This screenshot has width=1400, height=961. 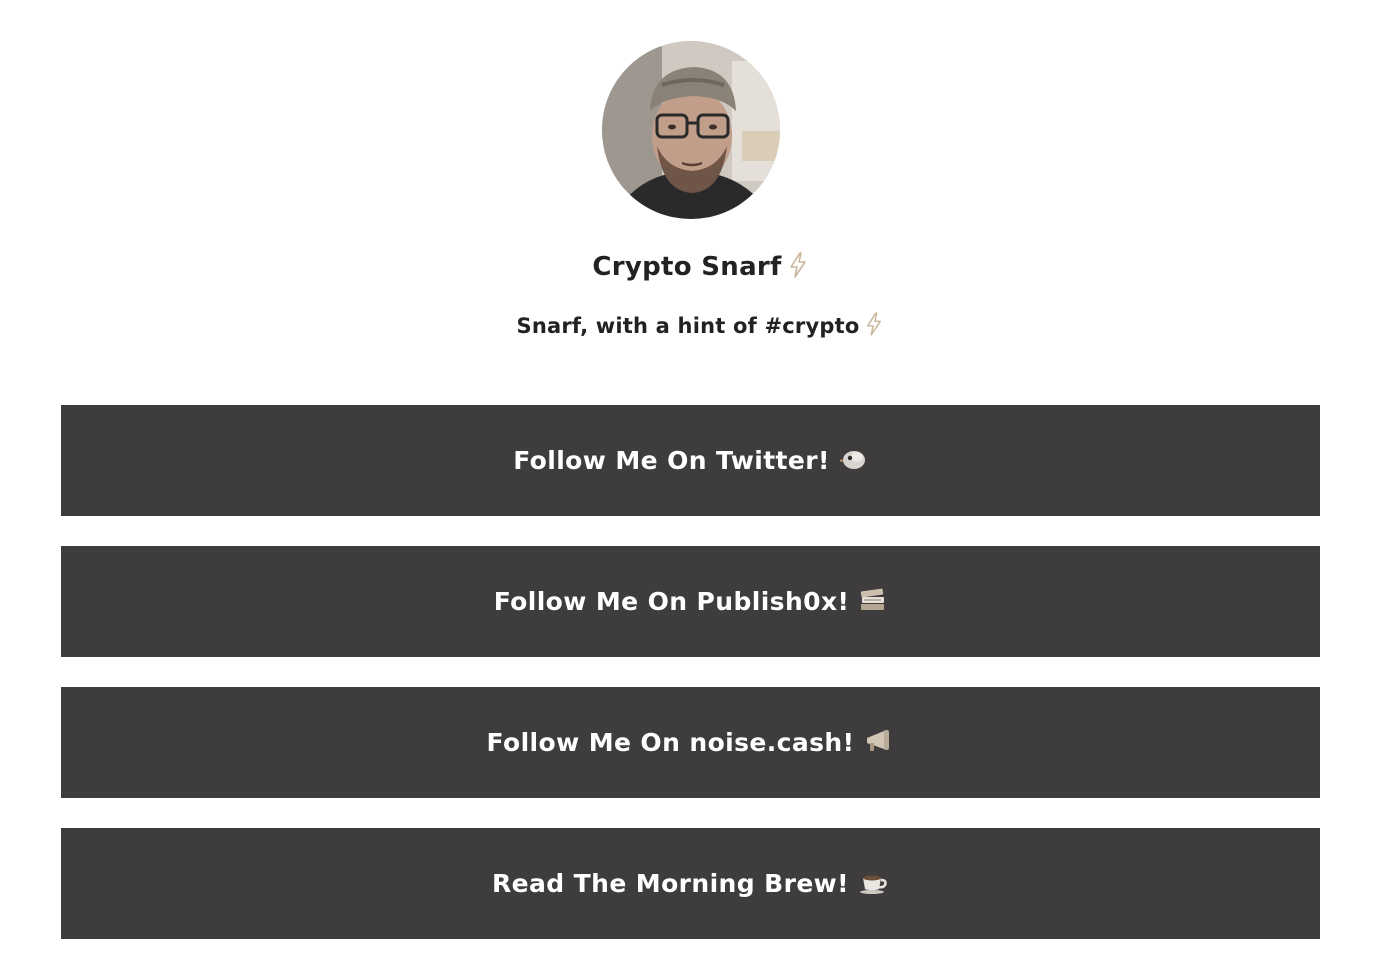 What do you see at coordinates (671, 601) in the screenshot?
I see `publish0x-link-label: Follow Me On Publish0x!` at bounding box center [671, 601].